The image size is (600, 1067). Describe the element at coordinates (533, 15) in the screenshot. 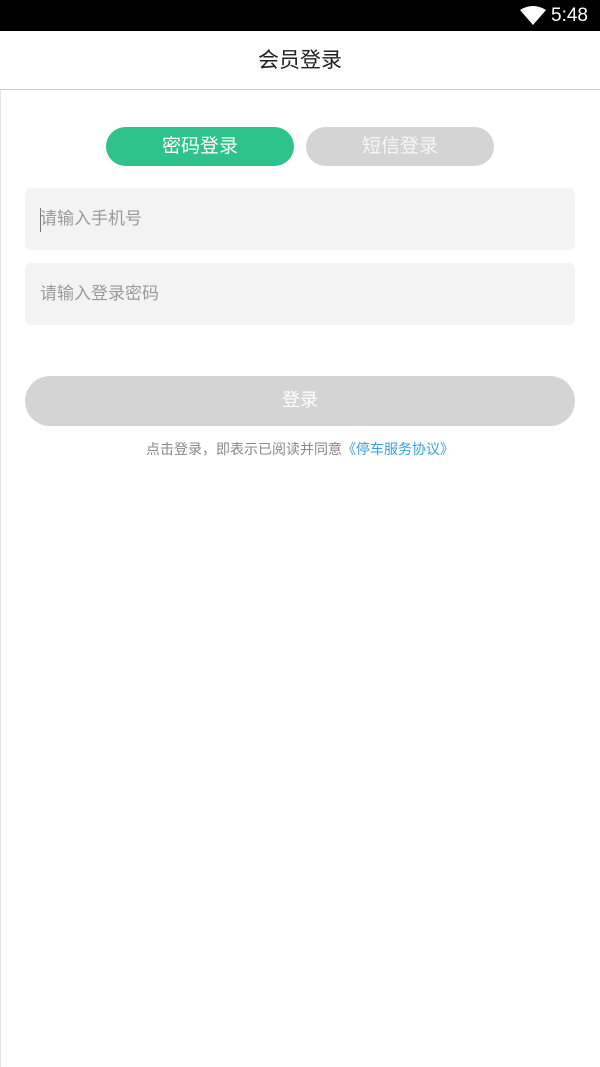

I see `wifi-icon` at that location.